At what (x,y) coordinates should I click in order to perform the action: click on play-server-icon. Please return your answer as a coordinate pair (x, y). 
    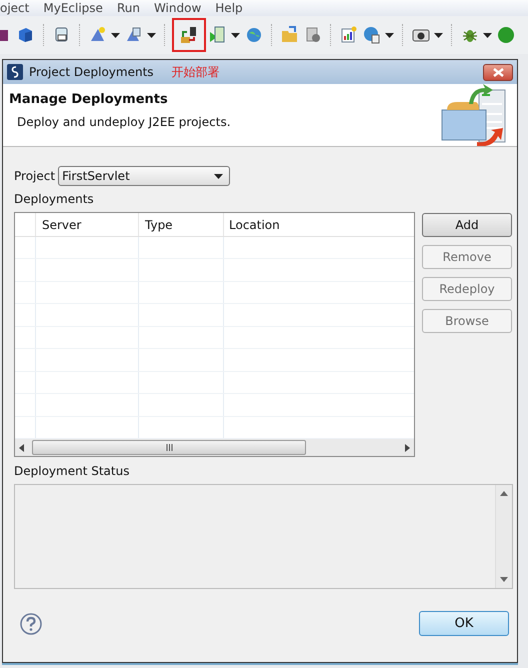
    Looking at the image, I should click on (218, 35).